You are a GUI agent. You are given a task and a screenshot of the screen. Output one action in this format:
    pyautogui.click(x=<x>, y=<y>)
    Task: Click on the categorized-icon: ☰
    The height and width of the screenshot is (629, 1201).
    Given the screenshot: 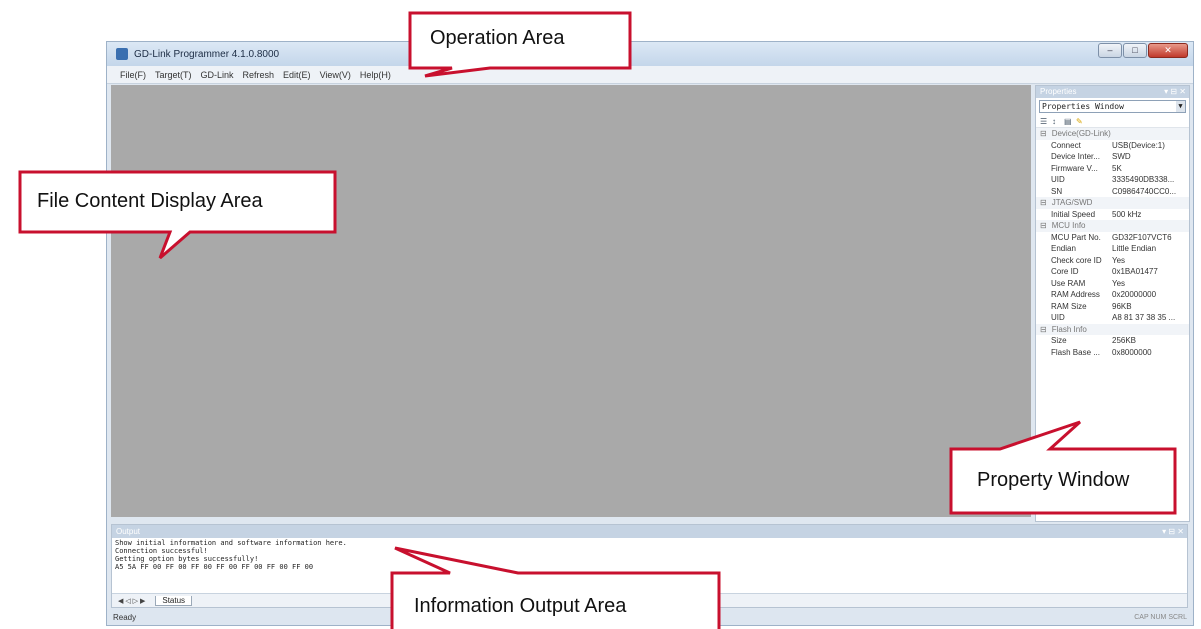 What is the action you would take?
    pyautogui.click(x=1044, y=121)
    